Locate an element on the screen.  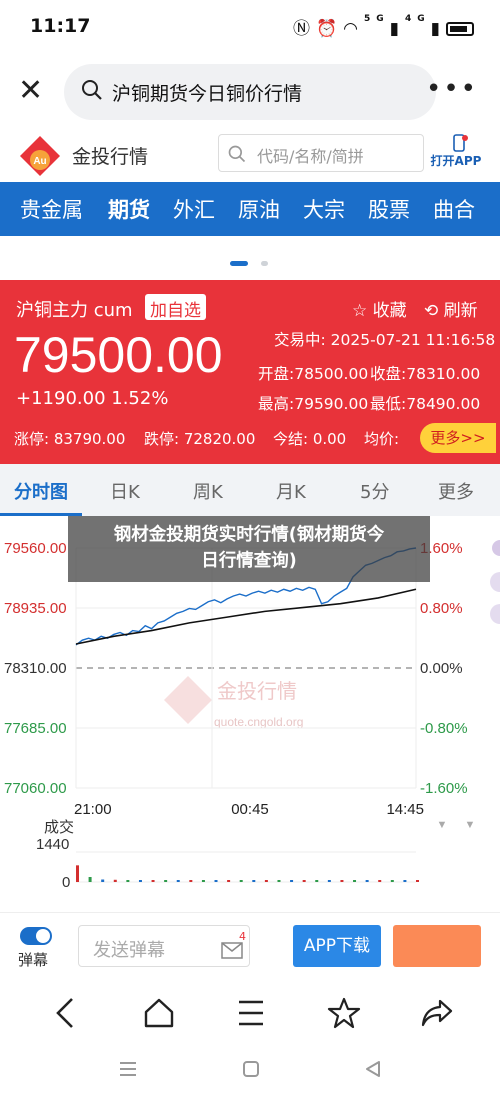
close-icon: ✕ is located at coordinates (30, 91).